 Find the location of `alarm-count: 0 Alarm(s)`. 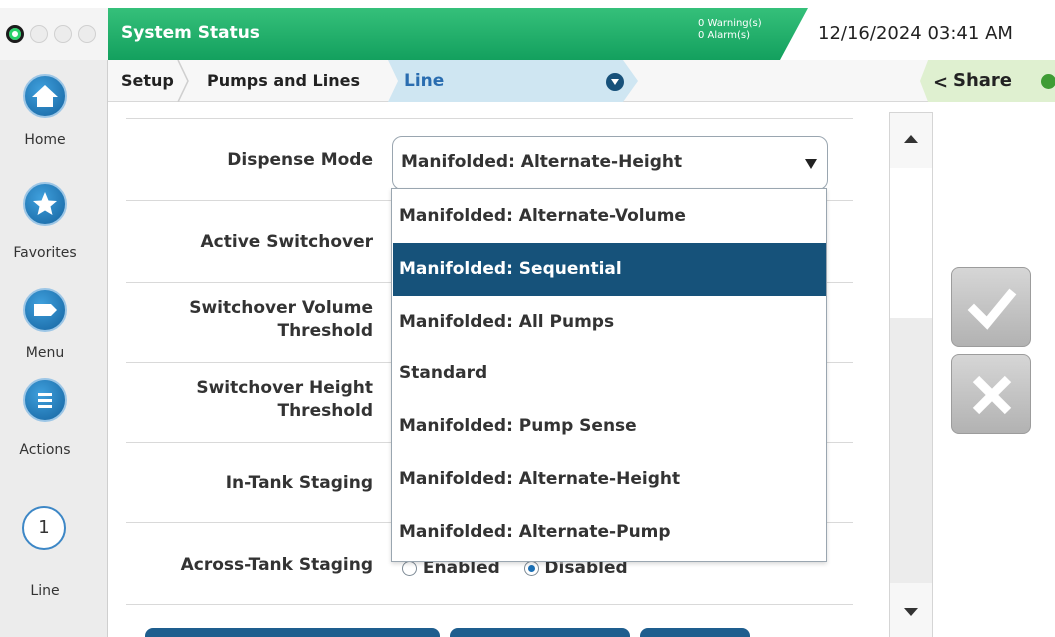

alarm-count: 0 Alarm(s) is located at coordinates (724, 35).